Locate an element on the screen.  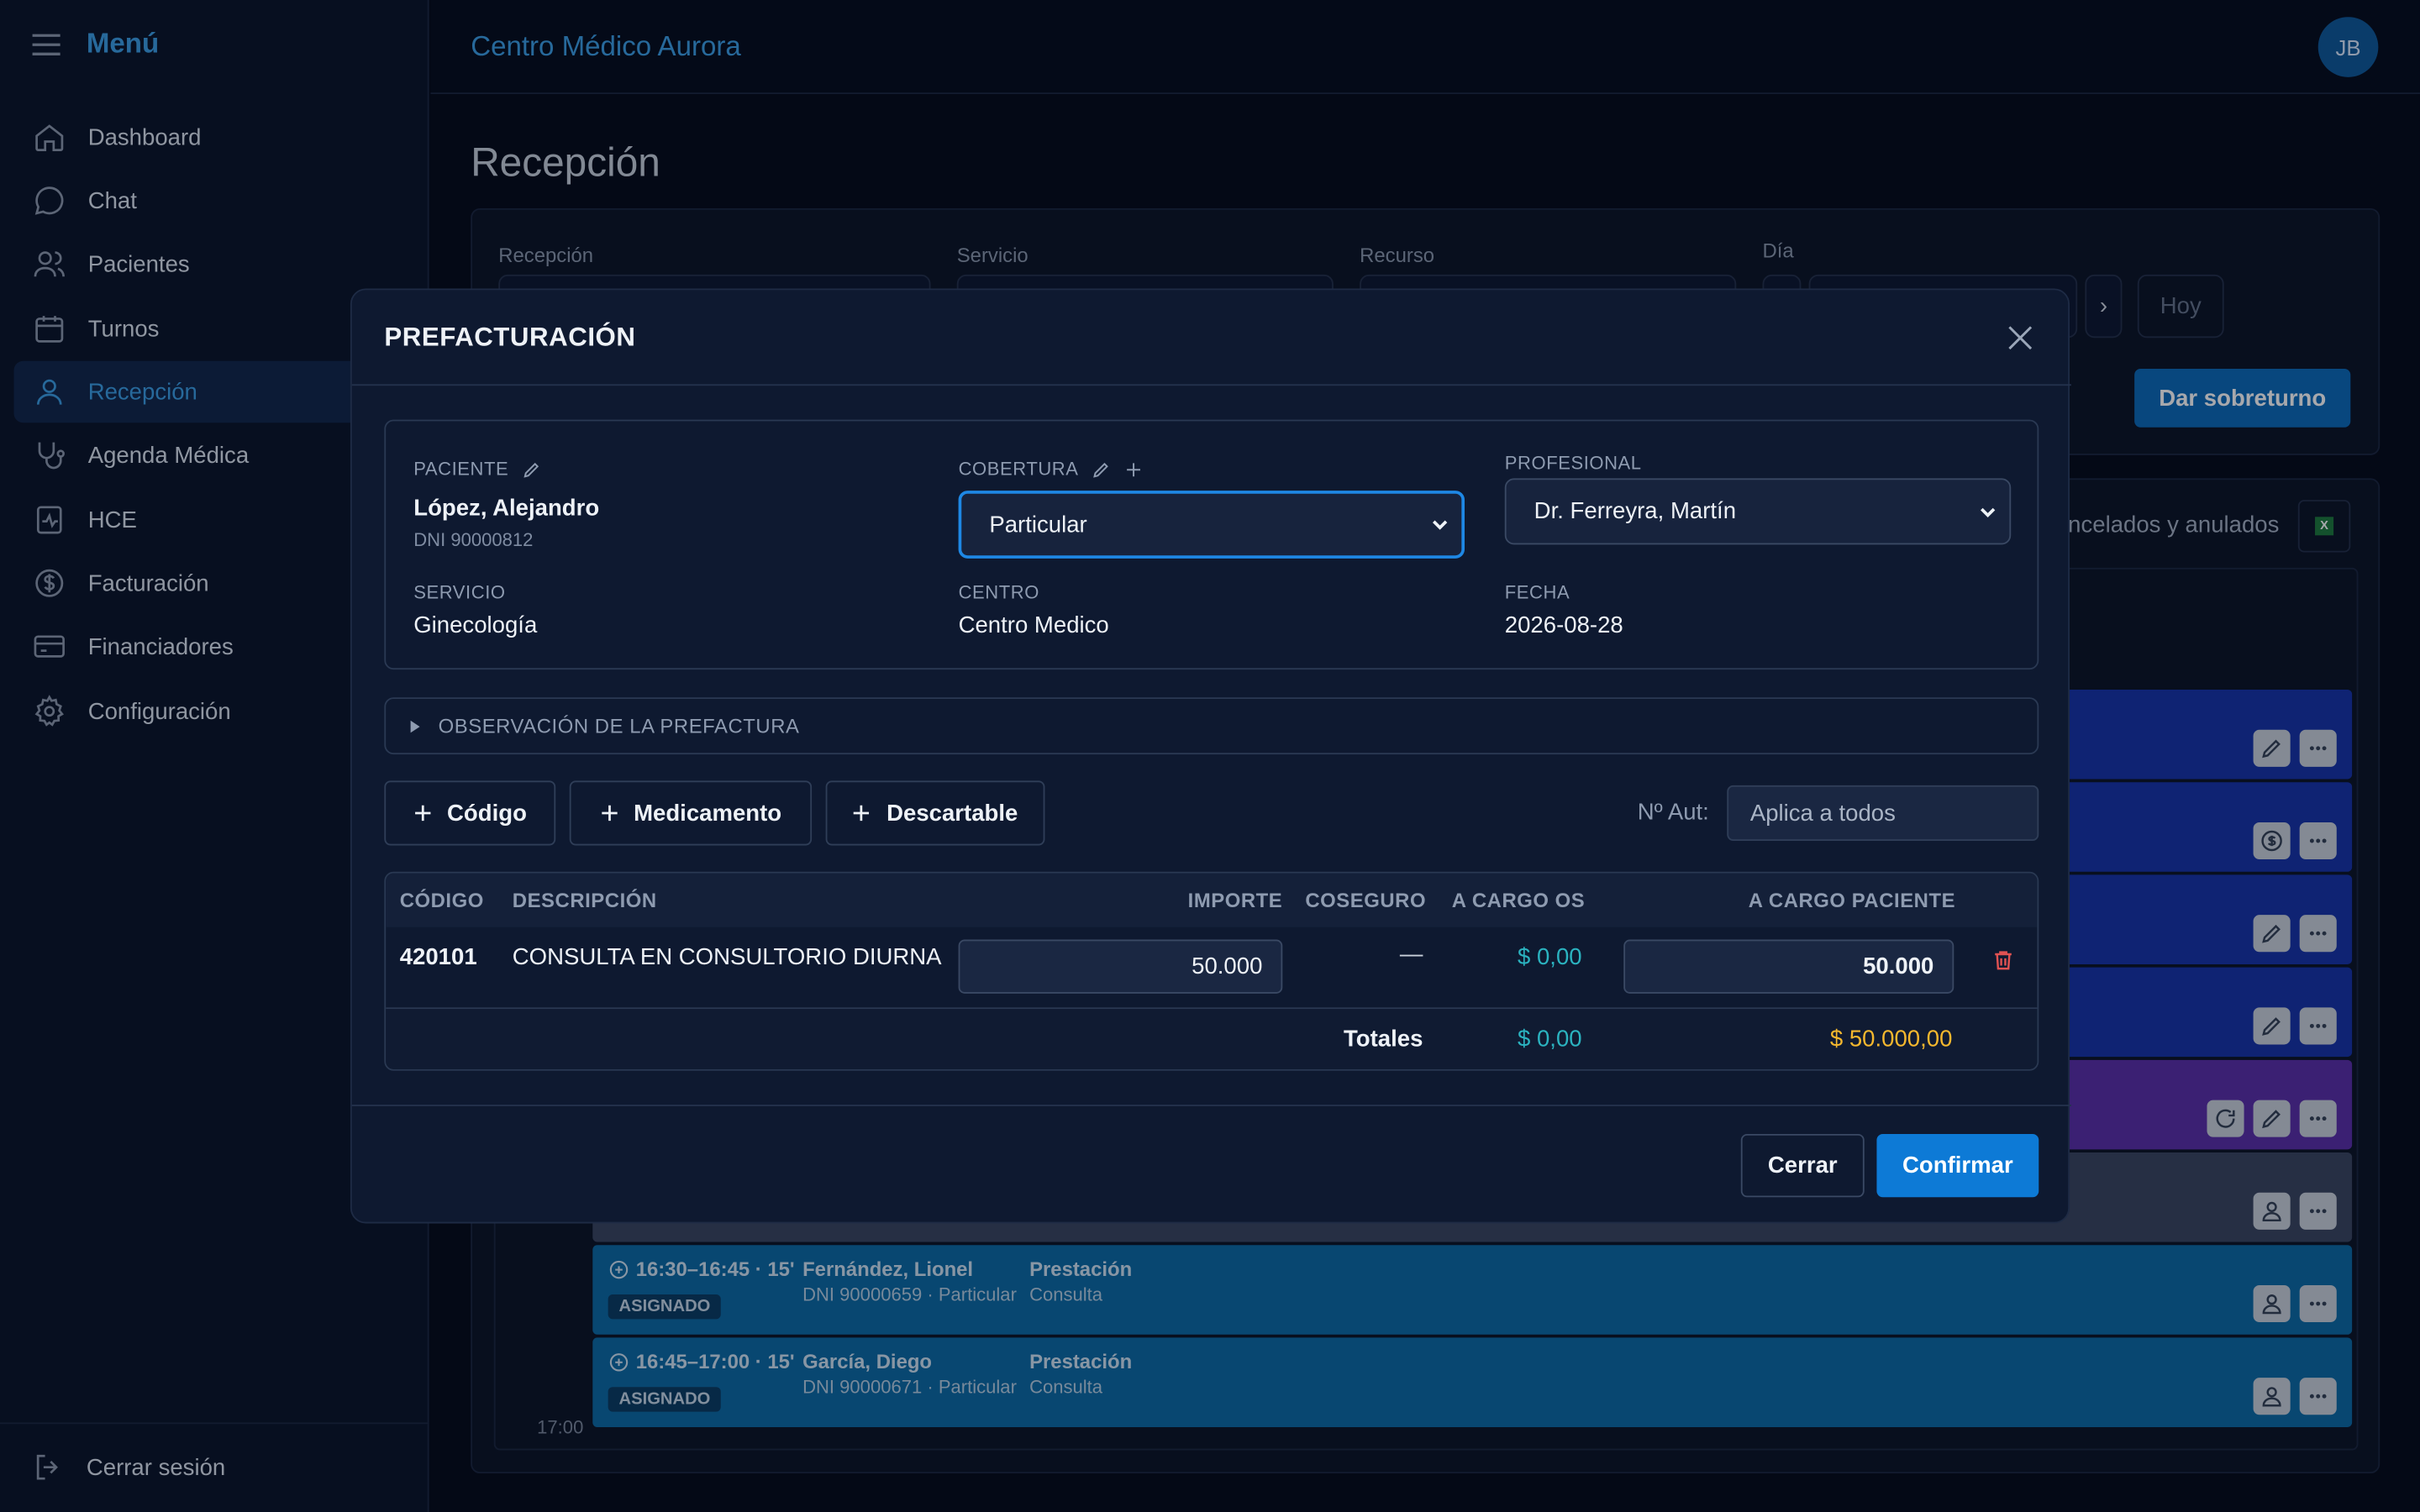
row-descripcion: CONSULTA EN CONSULTORIO DIURNA is located at coordinates (727, 957).